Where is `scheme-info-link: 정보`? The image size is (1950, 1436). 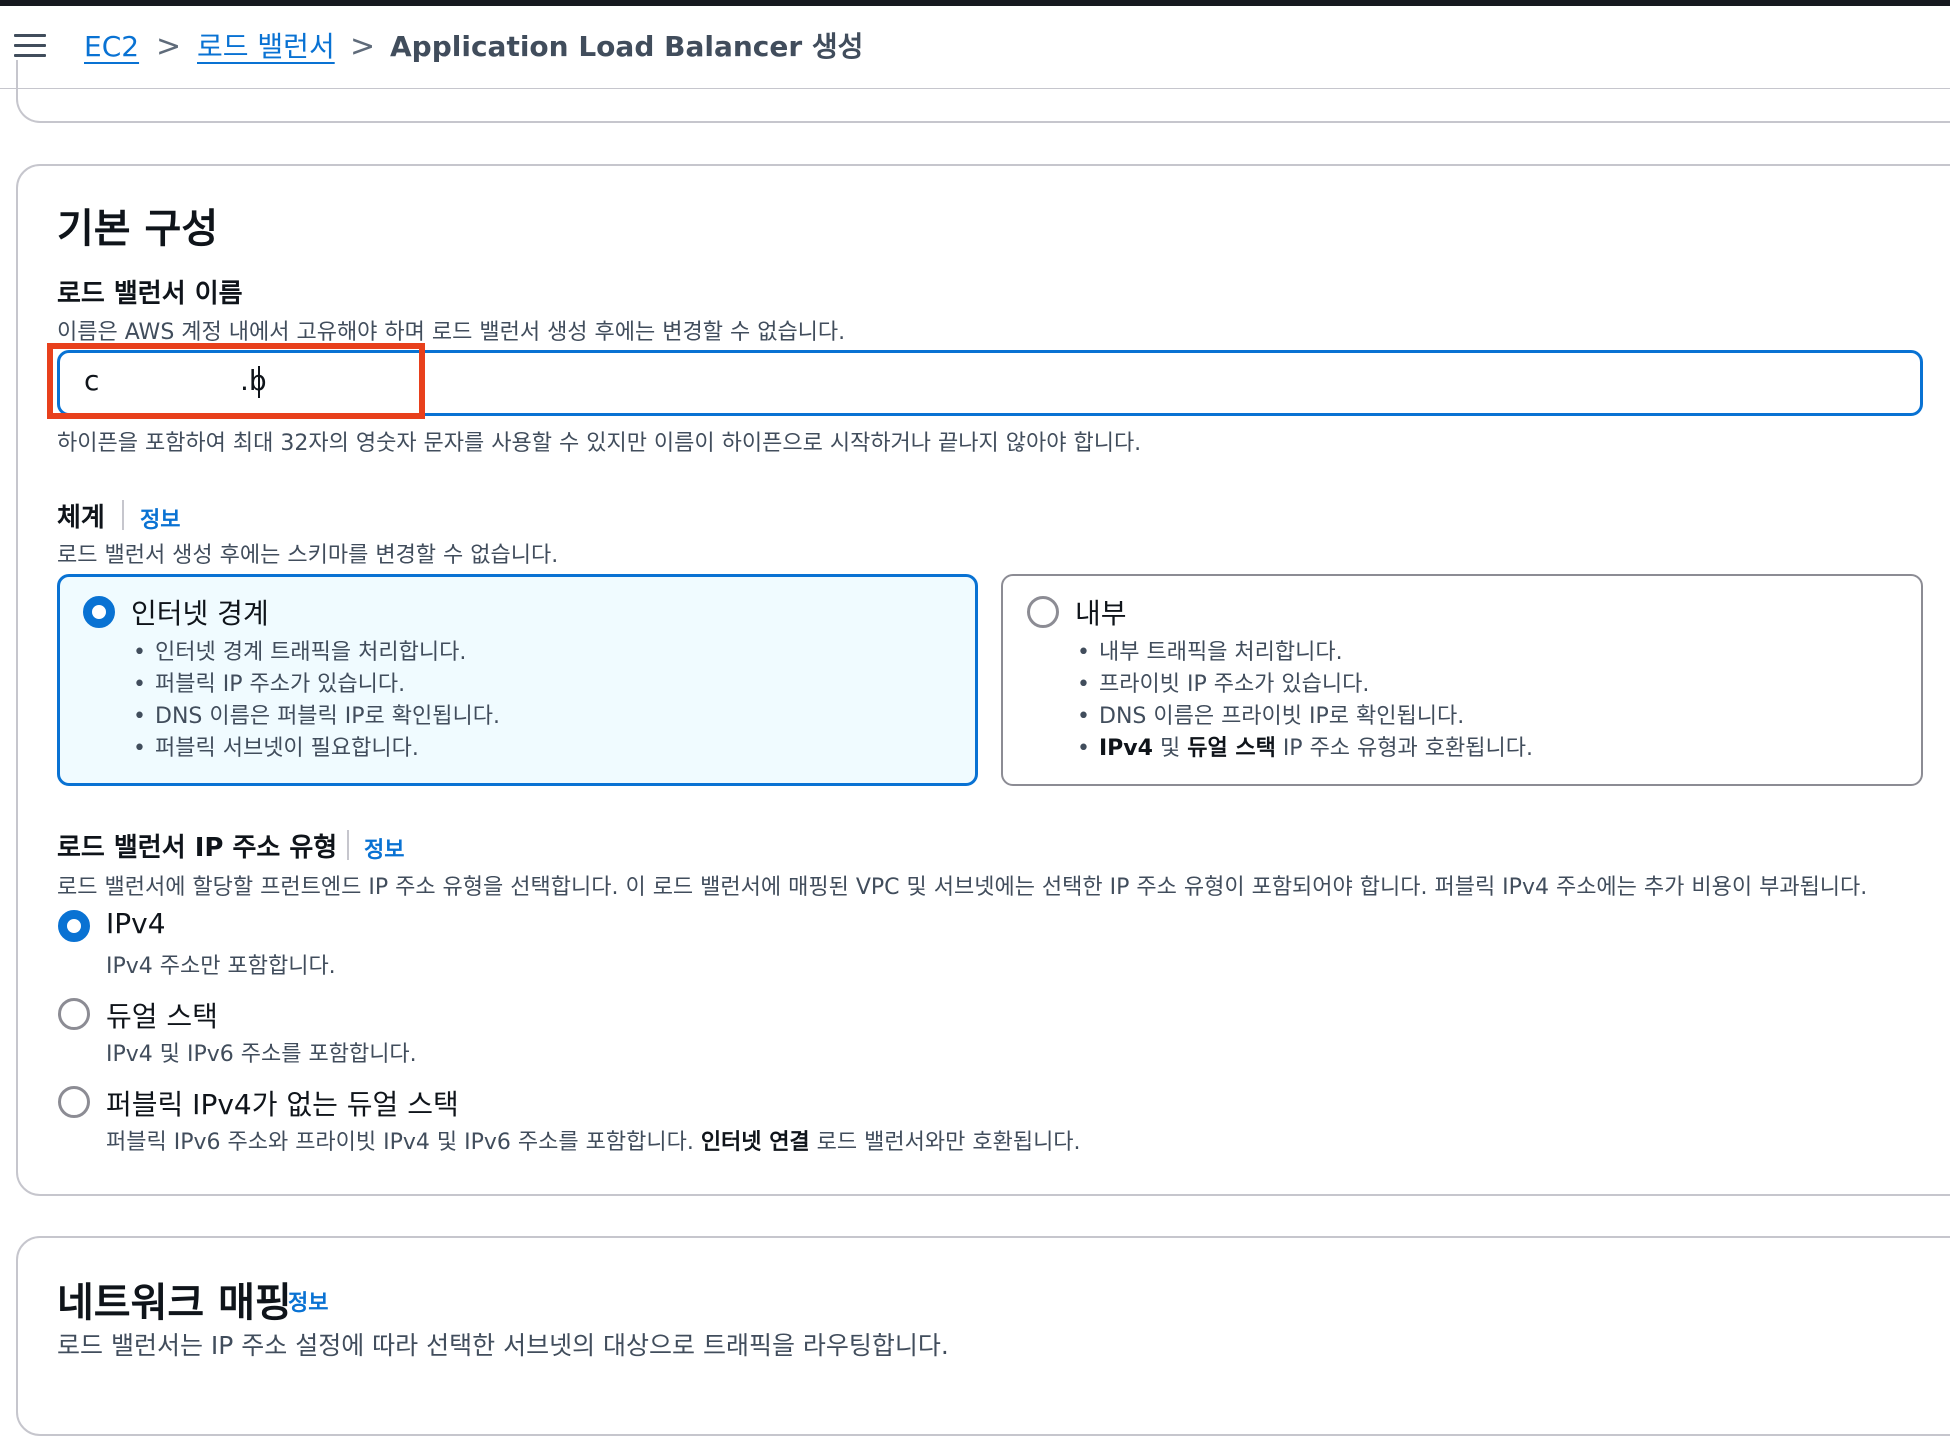 scheme-info-link: 정보 is located at coordinates (160, 518).